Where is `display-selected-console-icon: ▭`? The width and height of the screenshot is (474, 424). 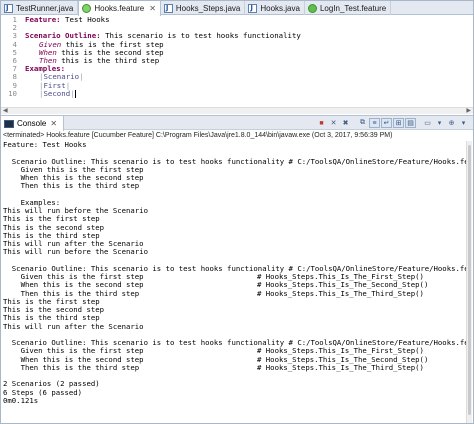
display-selected-console-icon: ▭ is located at coordinates (427, 123).